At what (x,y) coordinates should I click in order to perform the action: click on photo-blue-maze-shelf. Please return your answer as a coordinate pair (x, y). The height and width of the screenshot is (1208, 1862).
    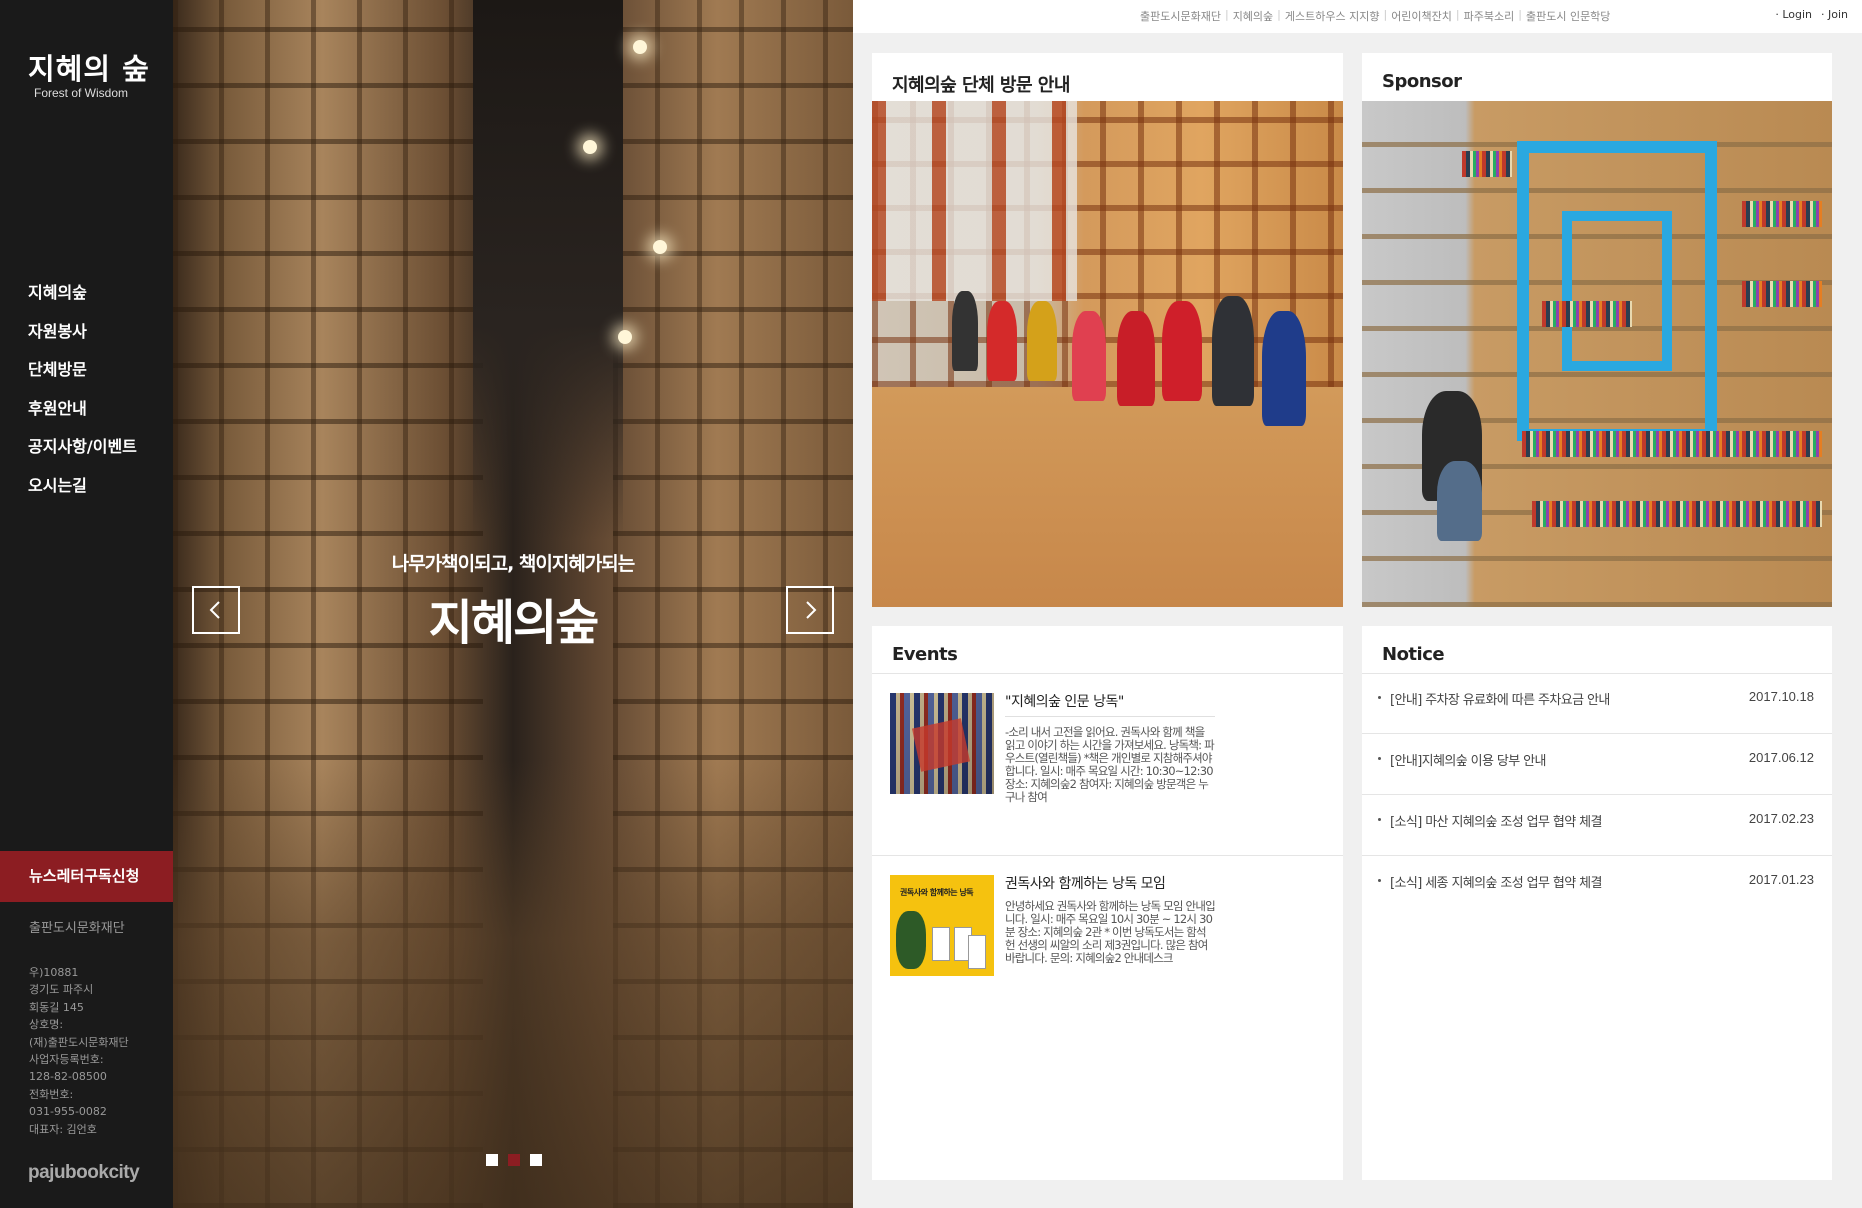
    Looking at the image, I should click on (1617, 291).